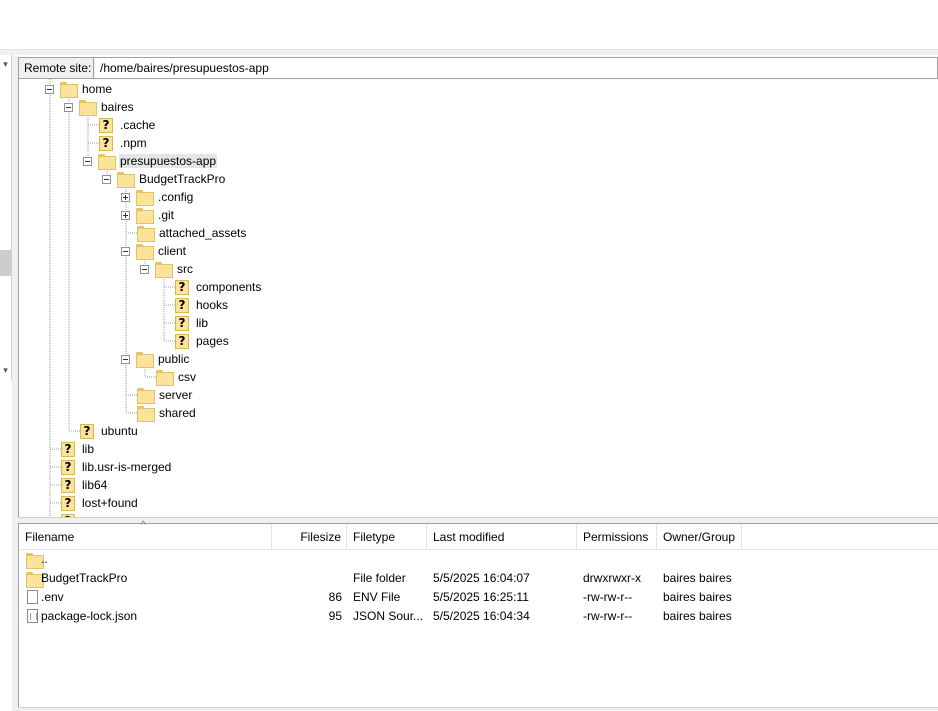 The image size is (938, 711). What do you see at coordinates (502, 537) in the screenshot?
I see `column-header-last-modified: Last modified` at bounding box center [502, 537].